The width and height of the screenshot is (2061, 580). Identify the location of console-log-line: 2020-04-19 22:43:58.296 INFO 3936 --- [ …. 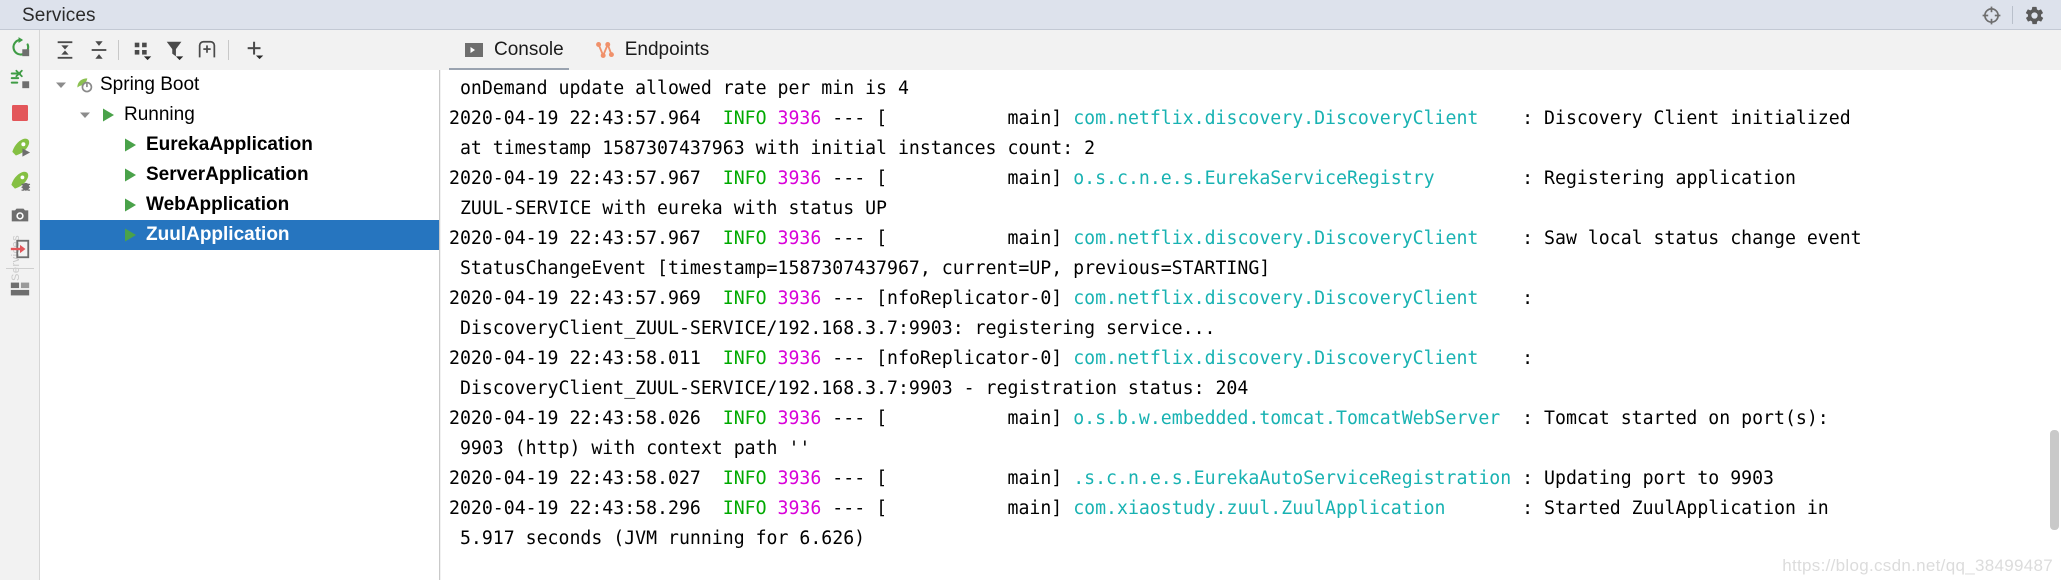
(1255, 509).